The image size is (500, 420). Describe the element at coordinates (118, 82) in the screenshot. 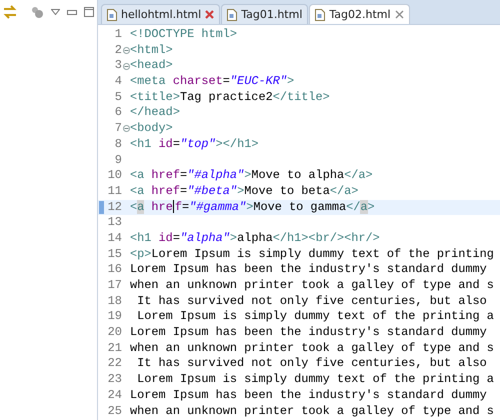

I see `line-number: 4` at that location.